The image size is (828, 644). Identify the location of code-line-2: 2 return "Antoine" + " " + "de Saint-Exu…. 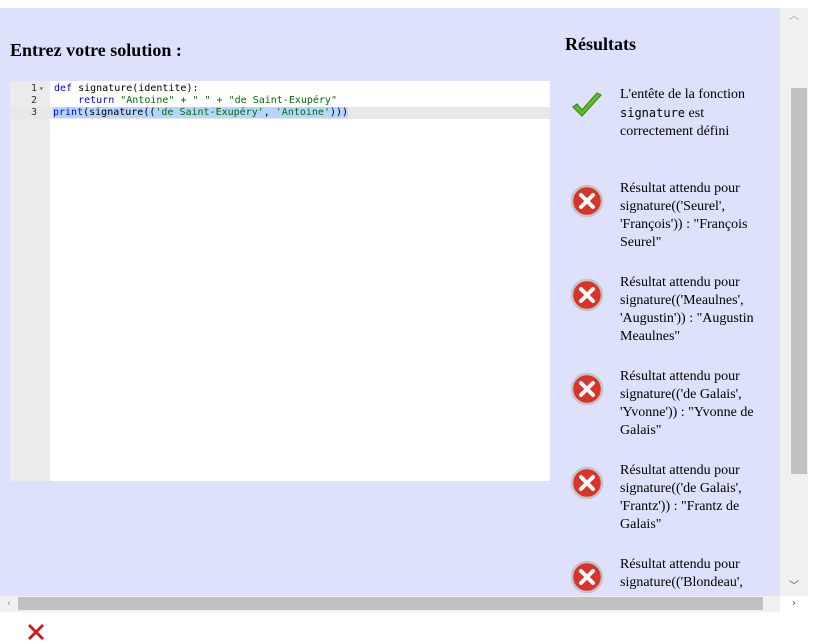
(280, 101).